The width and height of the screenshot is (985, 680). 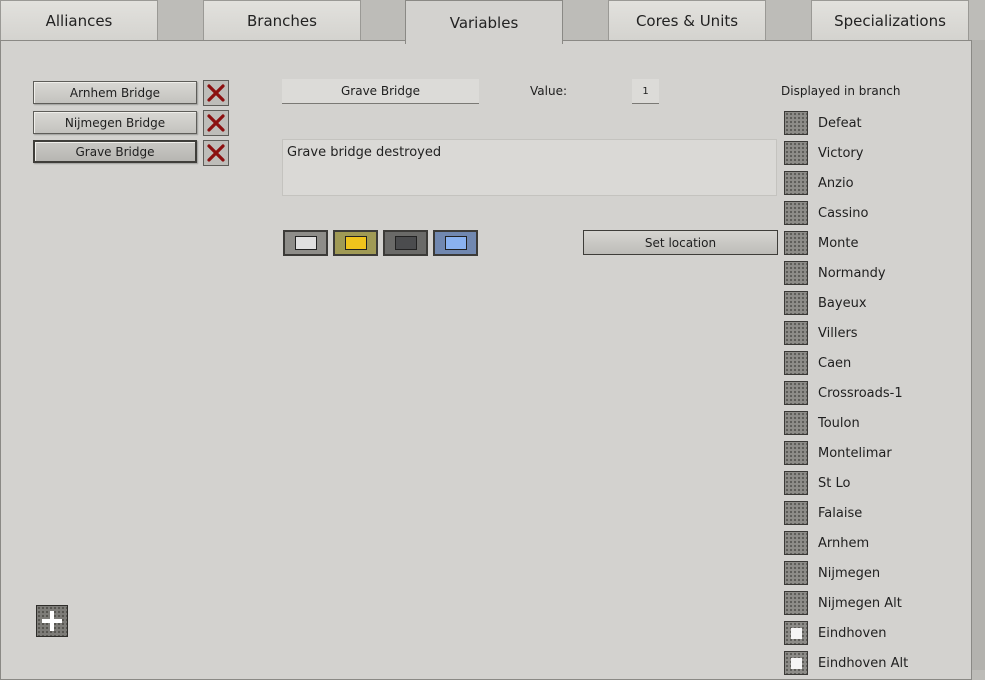 I want to click on branch-row: Victory, so click(x=823, y=153).